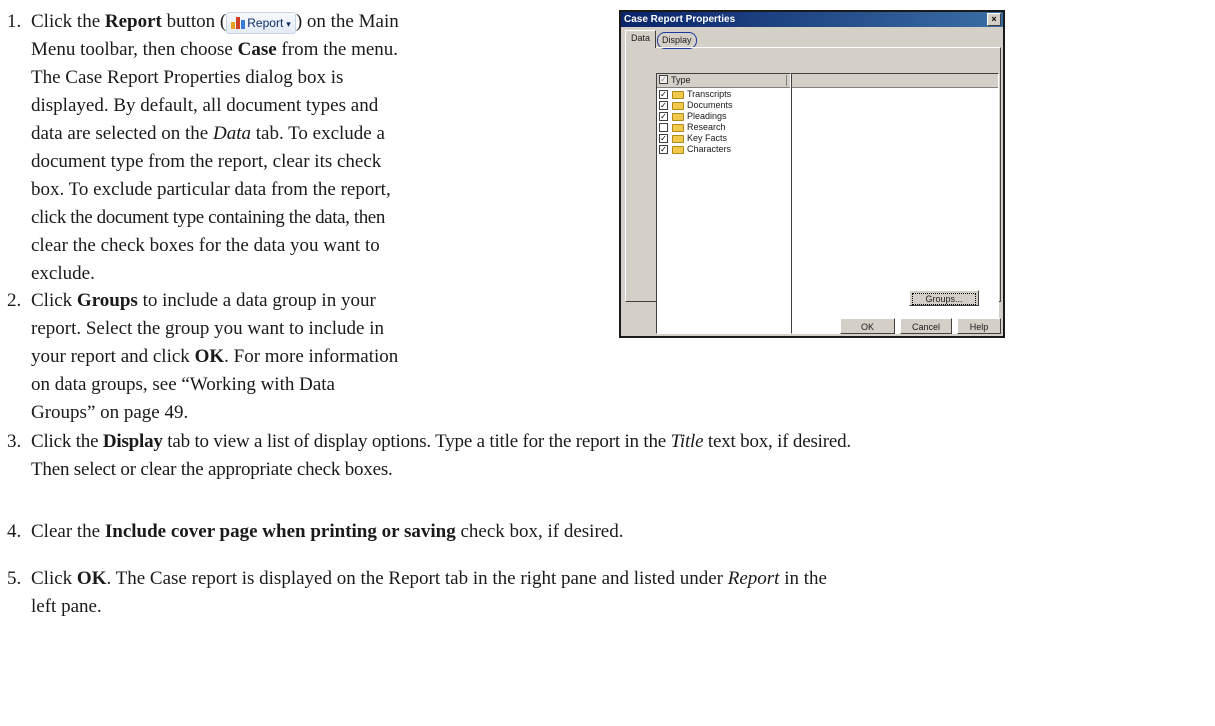  I want to click on text: Menu toolbar, then choose, so click(134, 49).